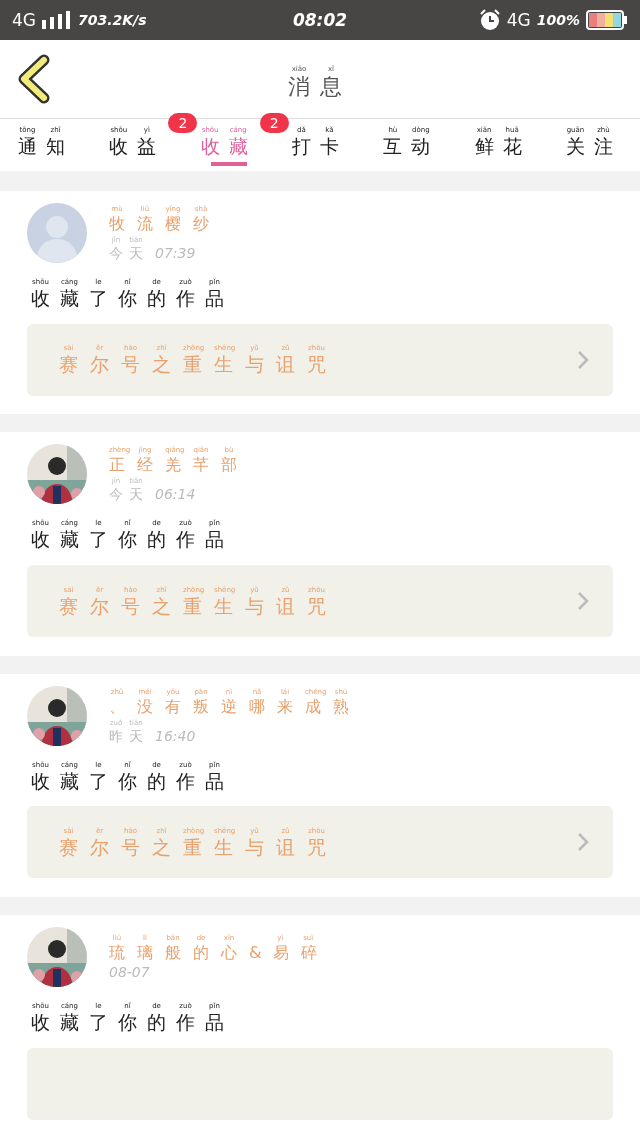 Image resolution: width=640 pixels, height=1138 pixels. Describe the element at coordinates (46, 146) in the screenshot. I see `tab-label: 通知` at that location.